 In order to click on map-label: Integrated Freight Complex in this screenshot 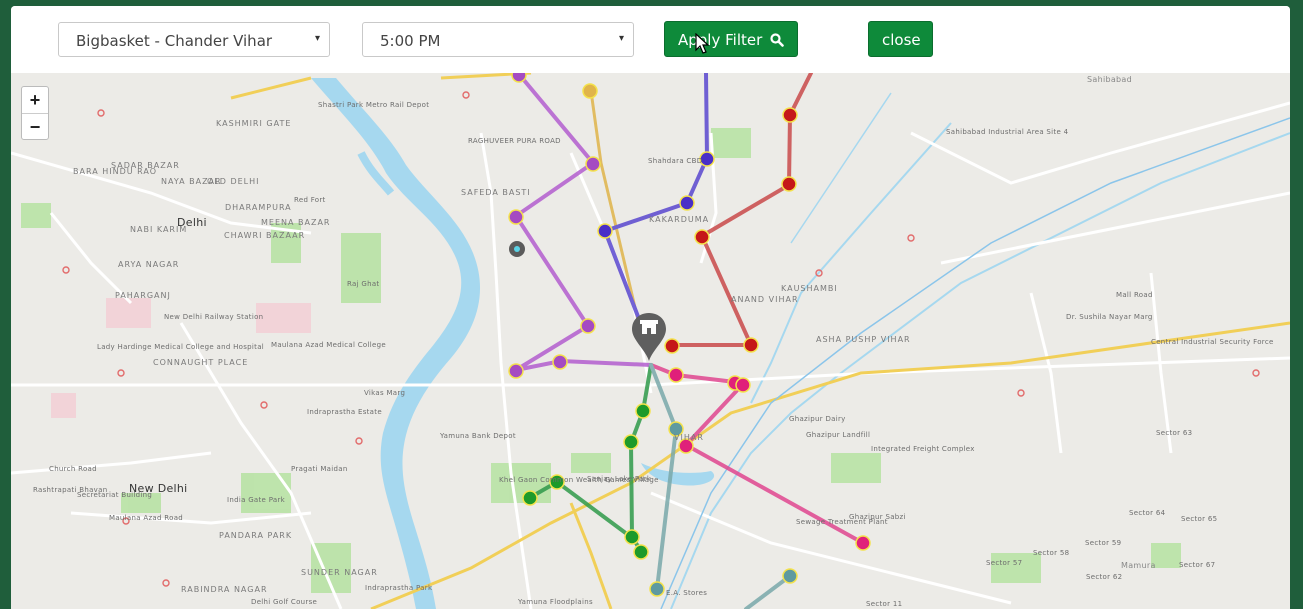, I will do `click(923, 449)`.